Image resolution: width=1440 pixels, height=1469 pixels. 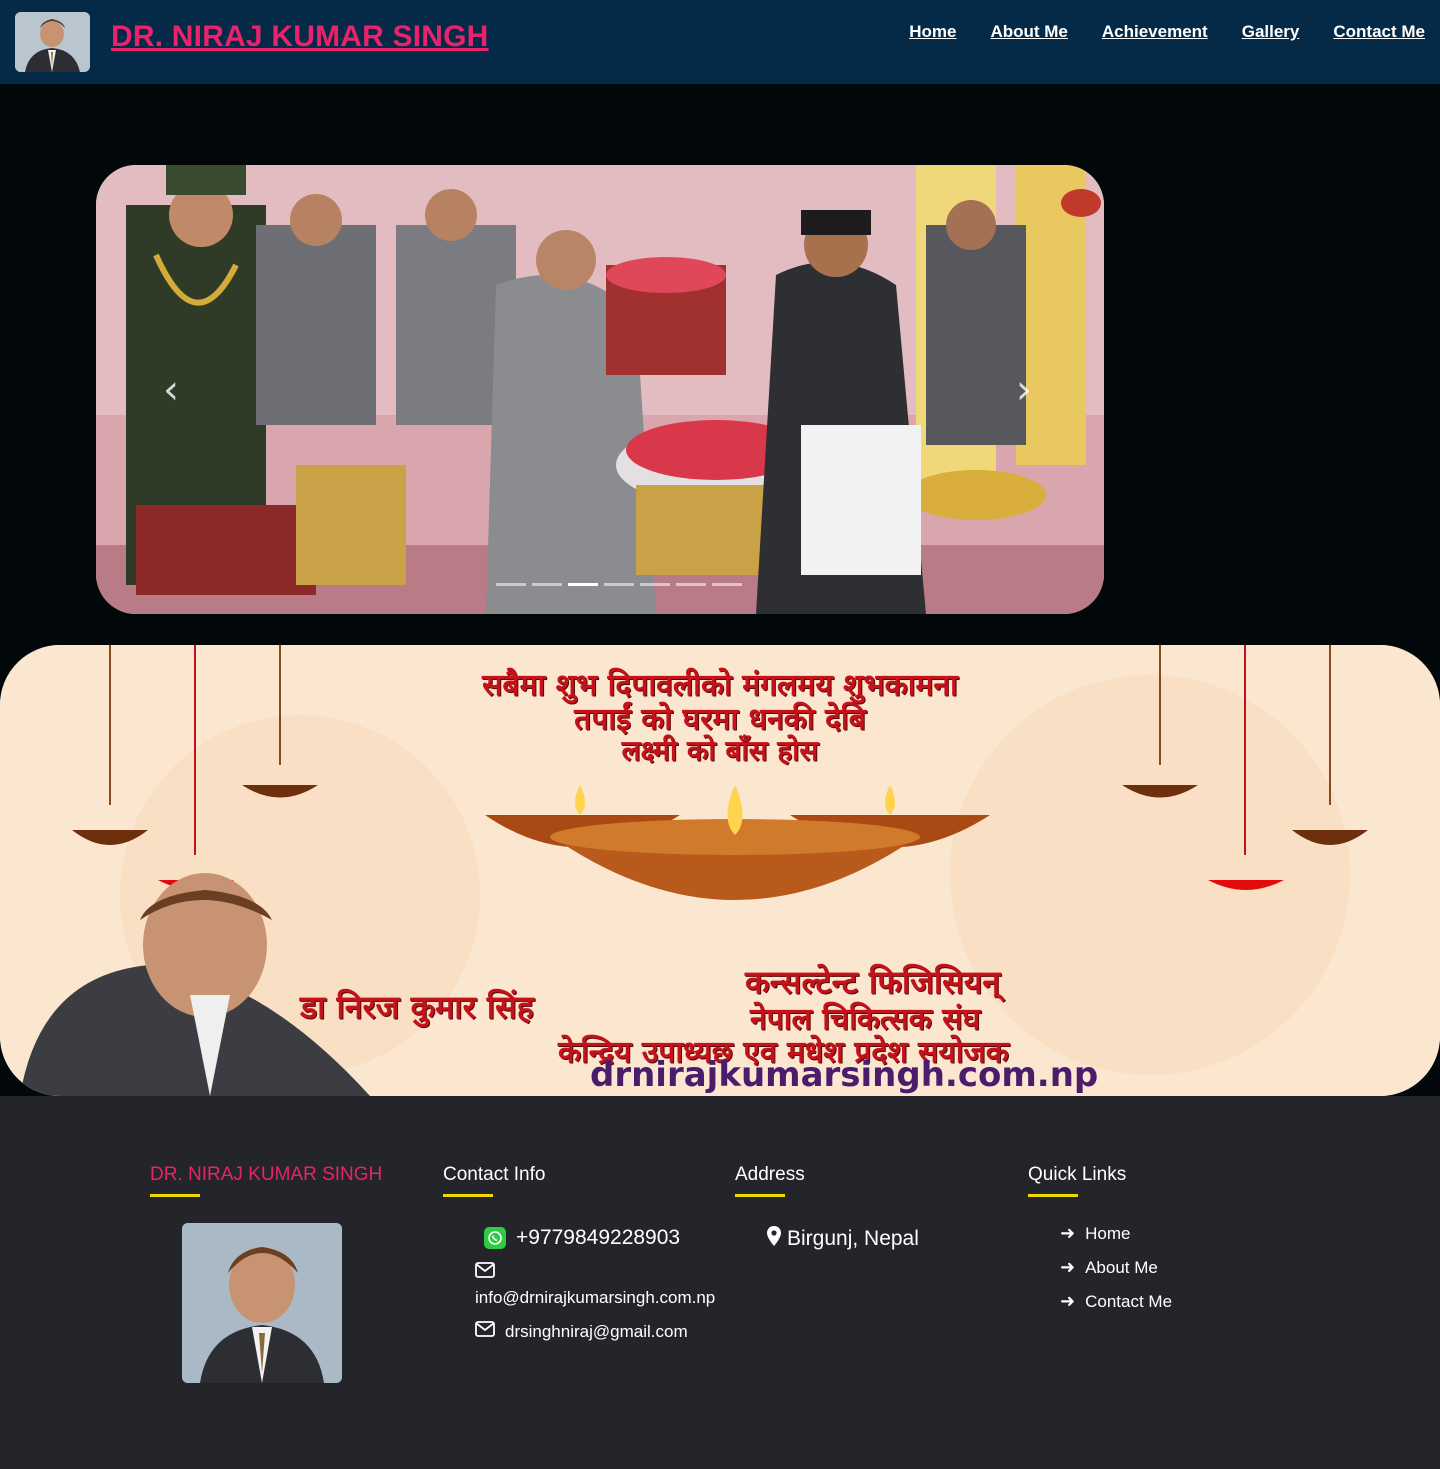 I want to click on phone-number: +9779849228903, so click(x=598, y=1238).